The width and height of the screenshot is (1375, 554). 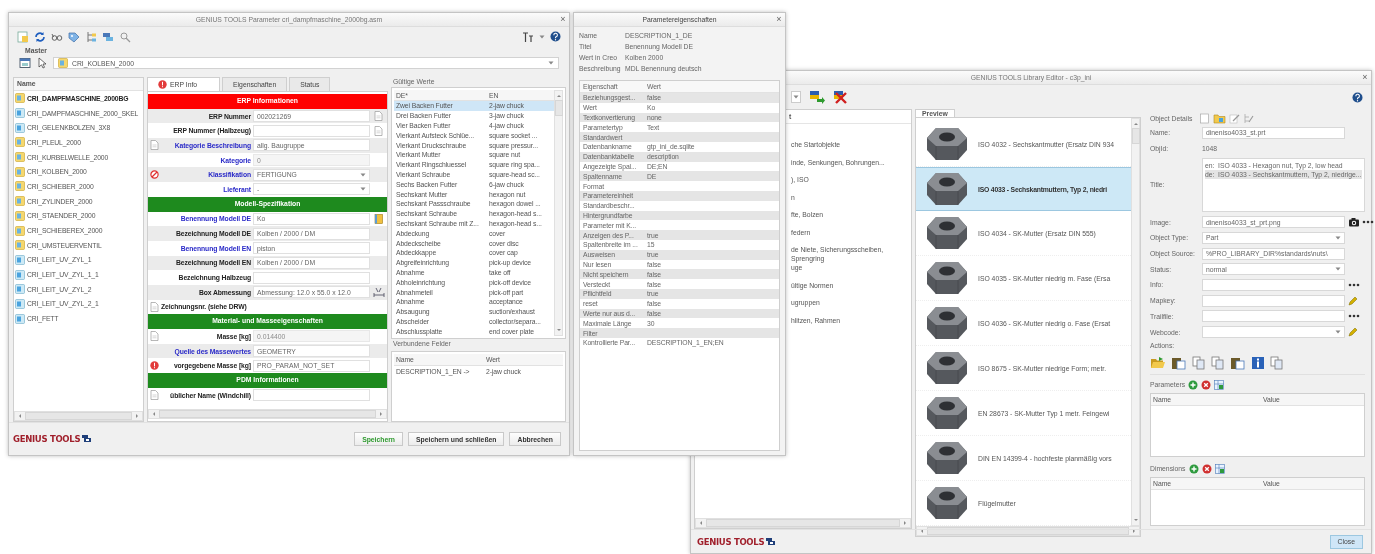 What do you see at coordinates (378, 292) in the screenshot?
I see `dimension-icon` at bounding box center [378, 292].